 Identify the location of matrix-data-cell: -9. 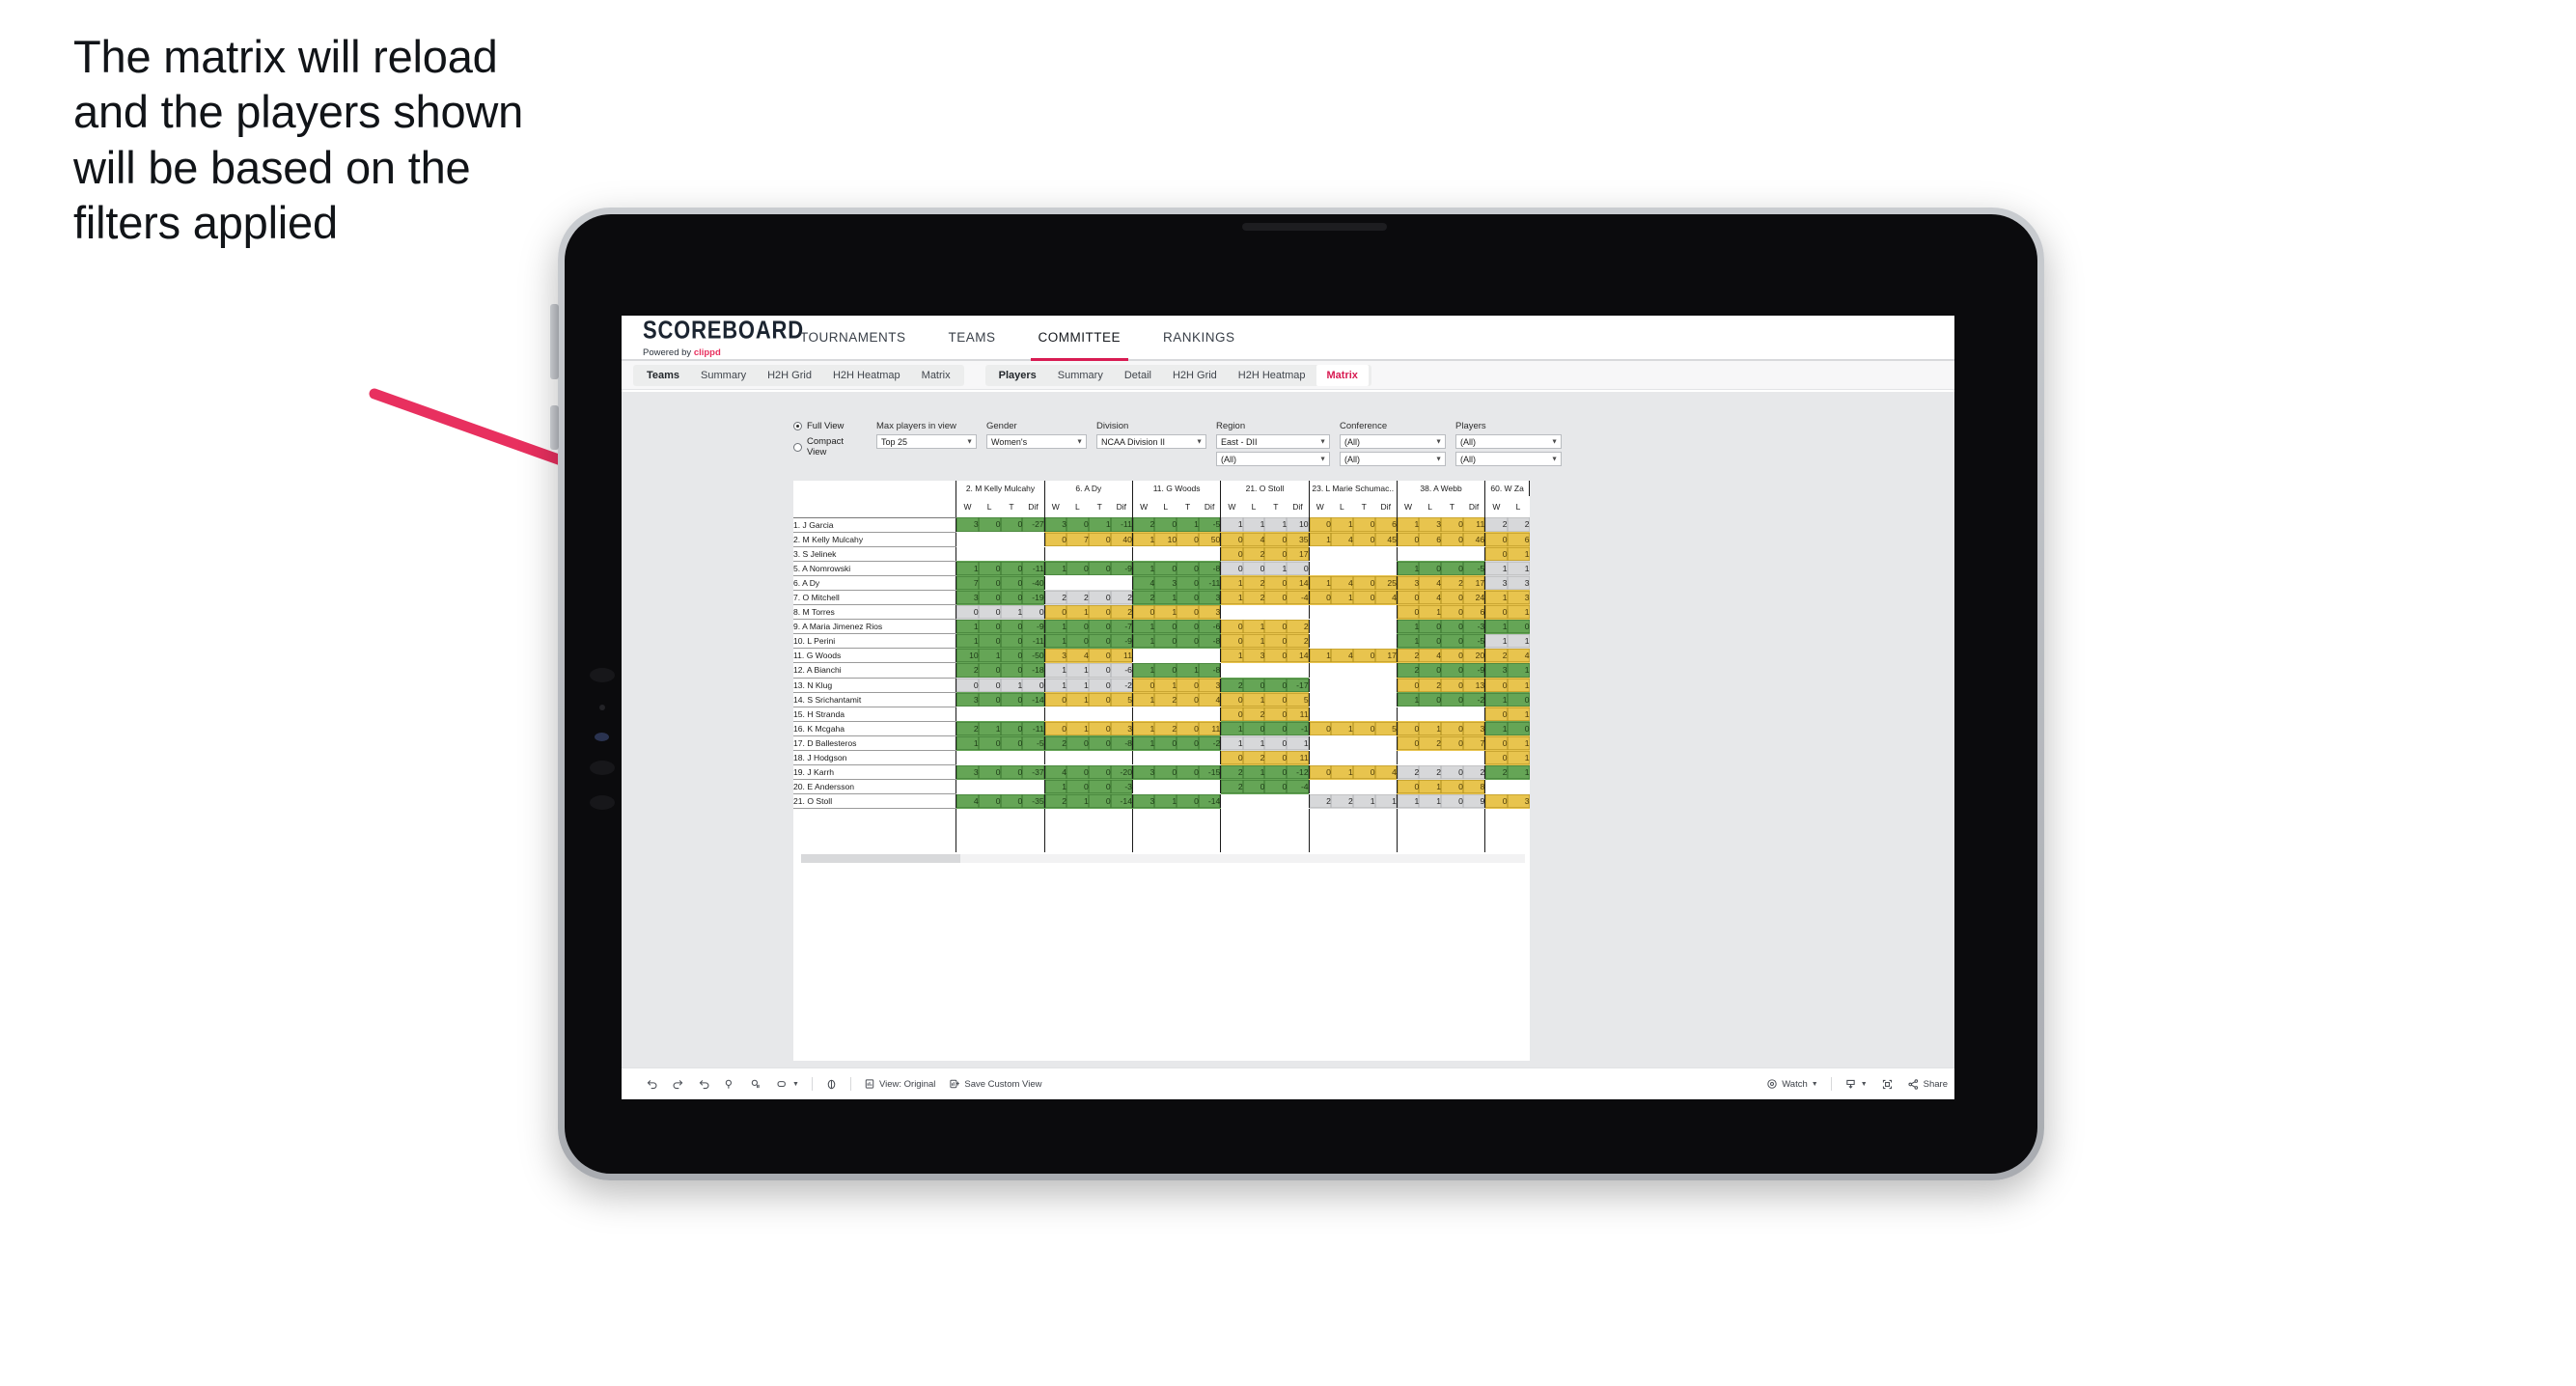
(1473, 670).